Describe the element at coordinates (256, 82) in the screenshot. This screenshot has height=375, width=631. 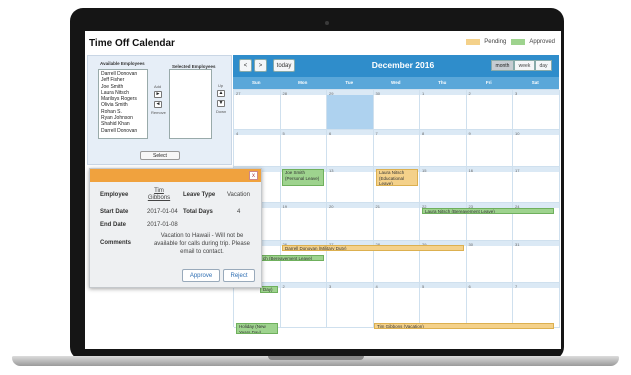
I see `weekday-header: Sun` at that location.